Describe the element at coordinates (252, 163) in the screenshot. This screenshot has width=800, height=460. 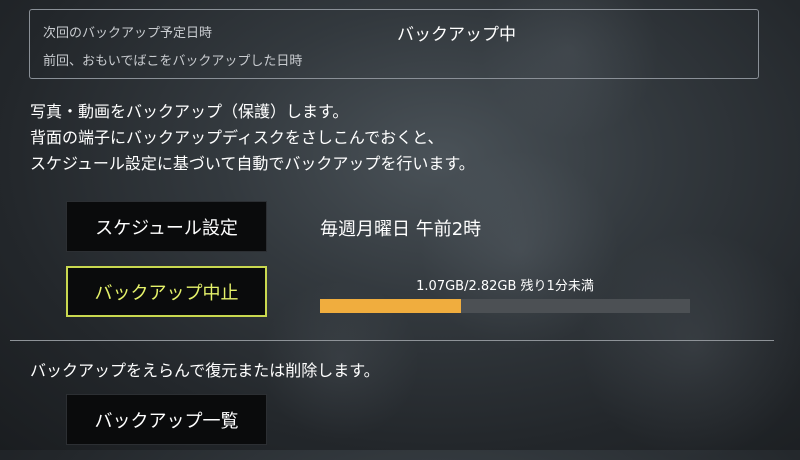
I see `description-line: スケジュール設定に基づいて自動でバックアップを行います。` at that location.